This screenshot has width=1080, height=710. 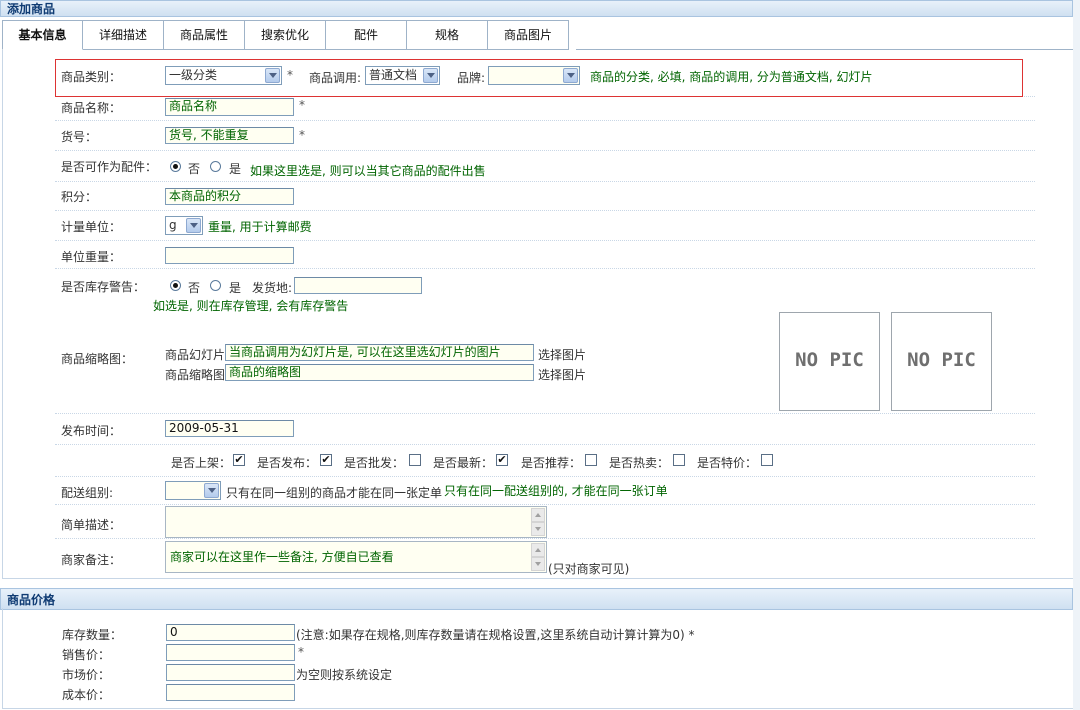 What do you see at coordinates (230, 672) in the screenshot?
I see `market-price-input` at bounding box center [230, 672].